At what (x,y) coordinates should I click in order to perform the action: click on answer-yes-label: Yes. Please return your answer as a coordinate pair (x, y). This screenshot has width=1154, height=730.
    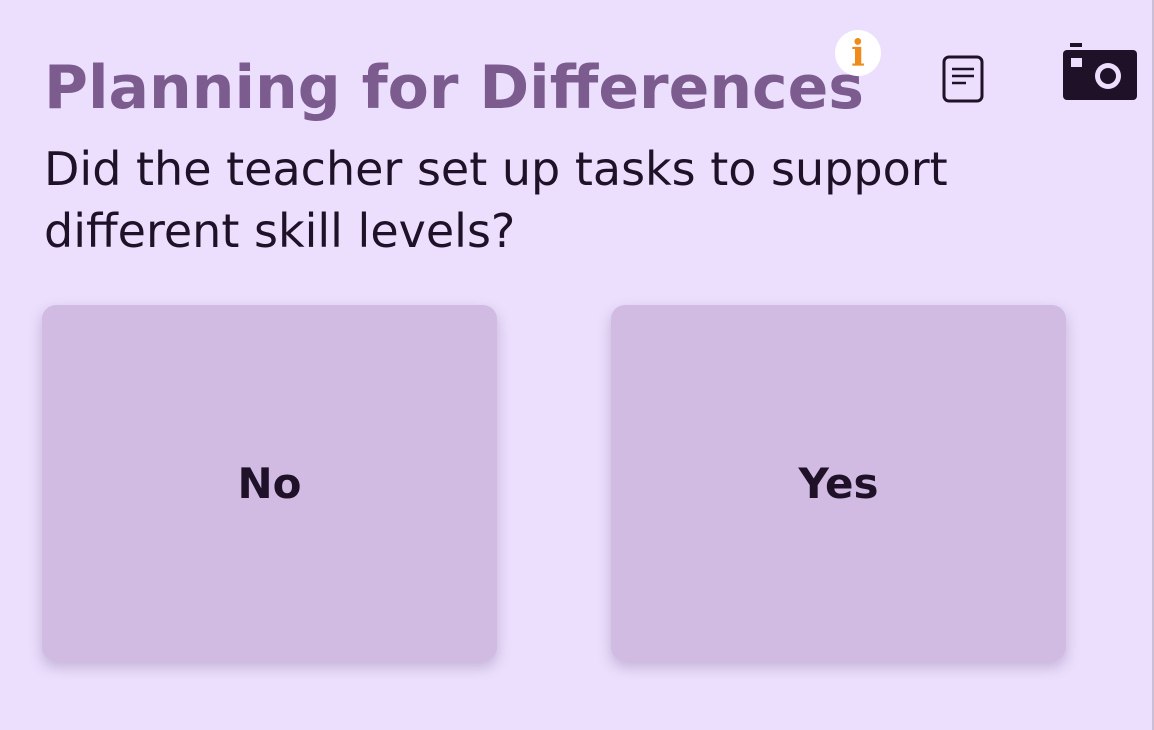
    Looking at the image, I should click on (838, 483).